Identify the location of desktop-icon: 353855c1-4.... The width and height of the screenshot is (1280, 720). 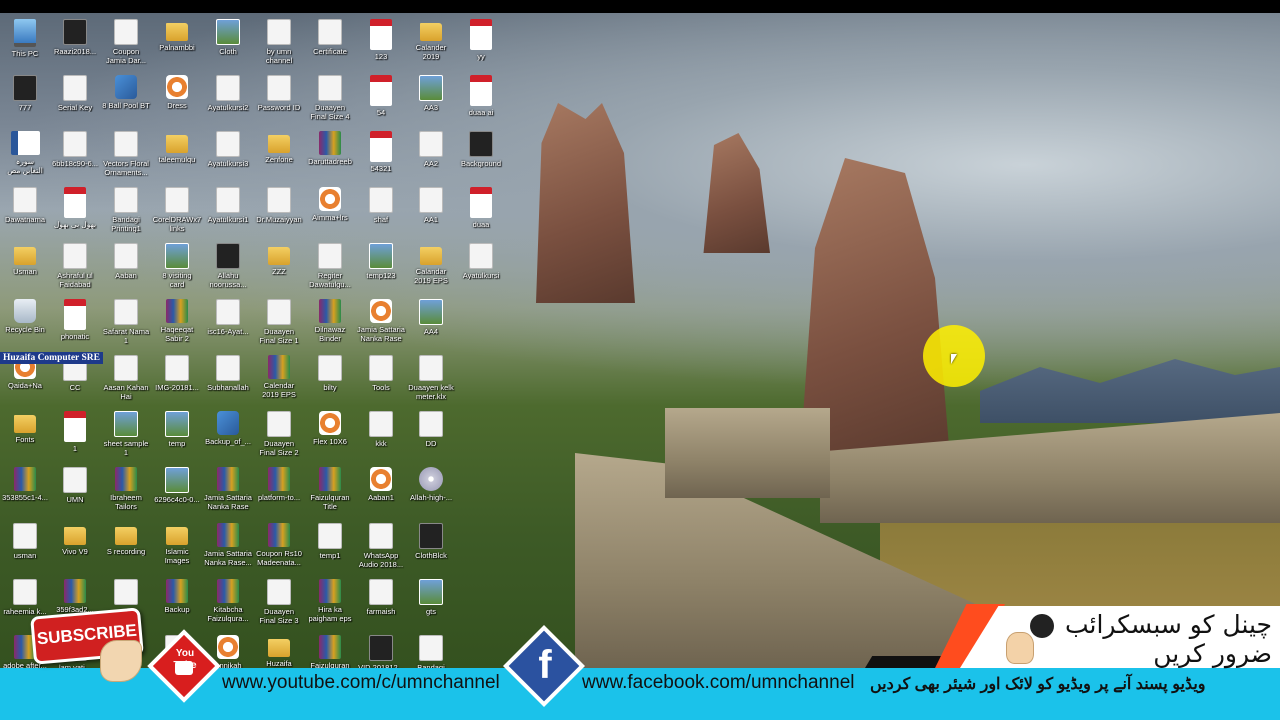
(26, 490).